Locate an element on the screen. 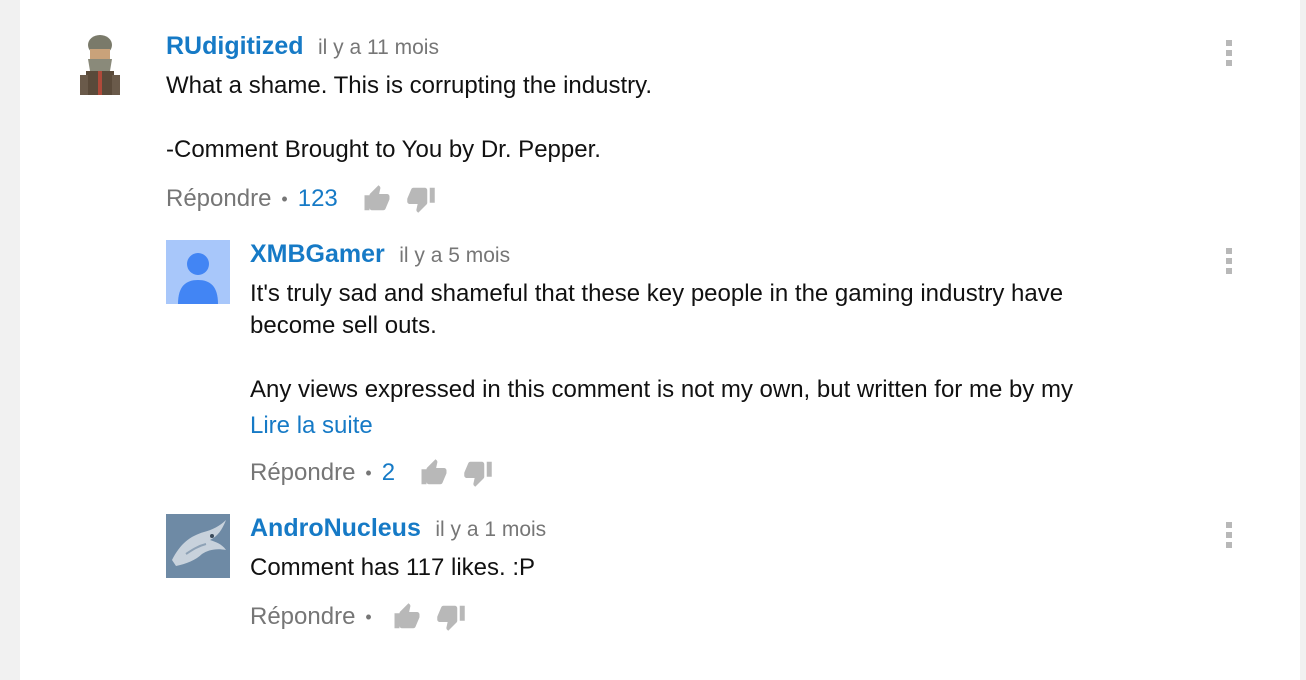 The height and width of the screenshot is (680, 1306). comment-actions: Répondre • 123 is located at coordinates (301, 199).